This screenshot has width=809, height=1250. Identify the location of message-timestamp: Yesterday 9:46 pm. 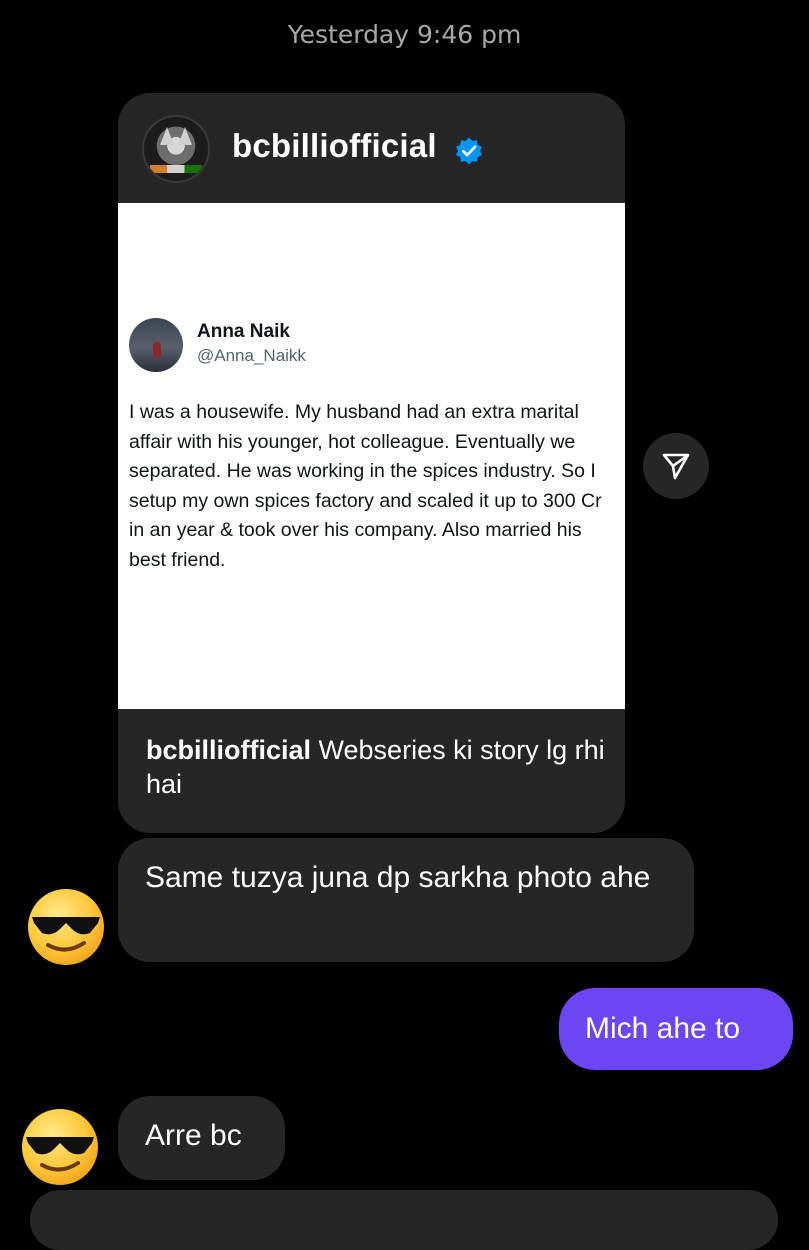
(404, 34).